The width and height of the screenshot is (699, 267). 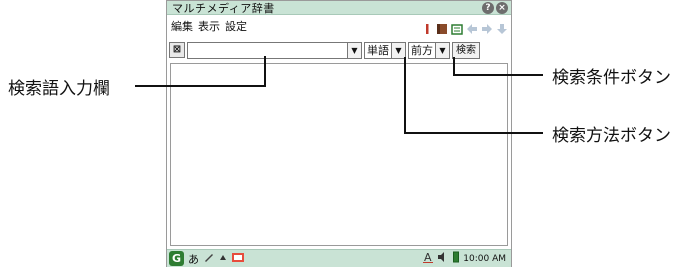 What do you see at coordinates (339, 26) in the screenshot?
I see `menu-bar: 編集 表示 設定` at bounding box center [339, 26].